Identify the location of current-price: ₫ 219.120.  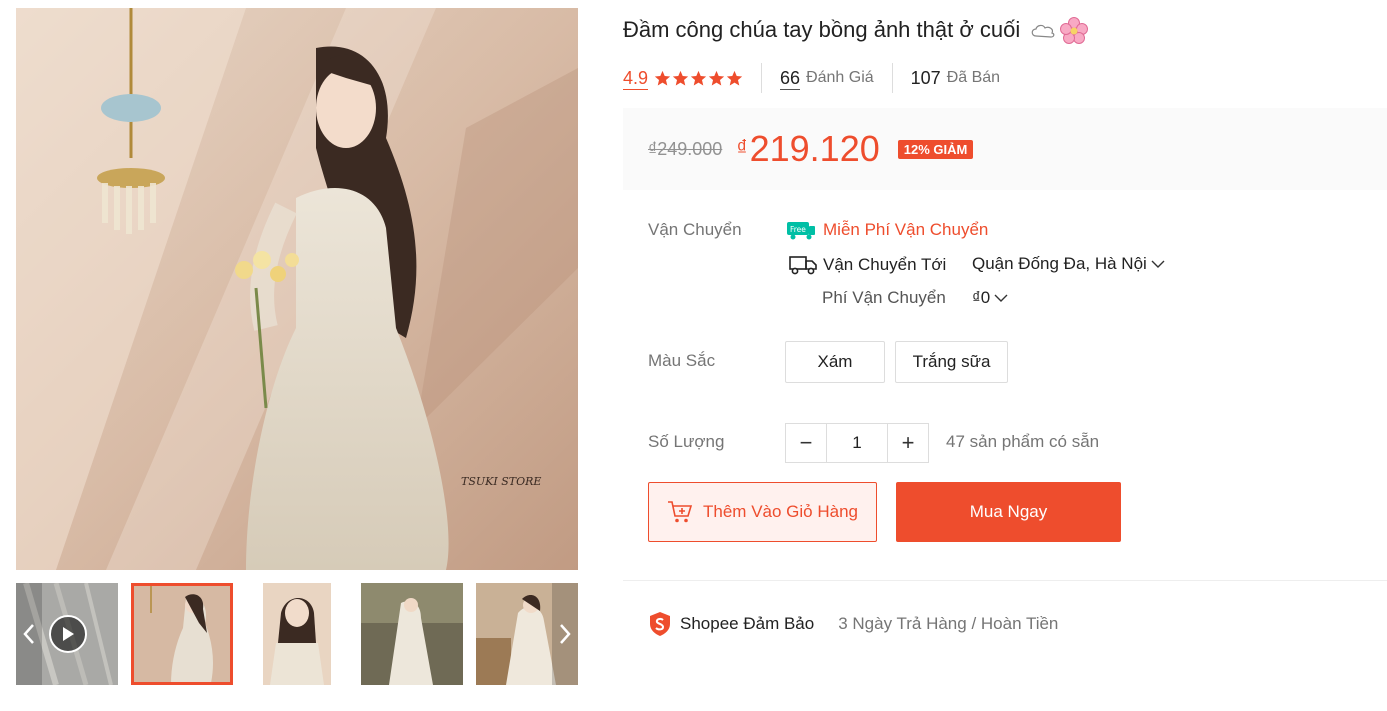
(807, 149).